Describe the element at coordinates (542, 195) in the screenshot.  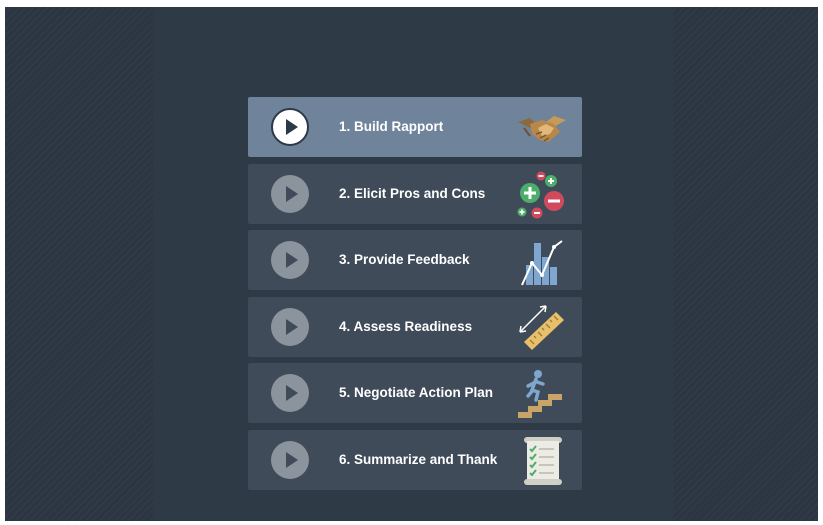
I see `plus-minus-icon` at that location.